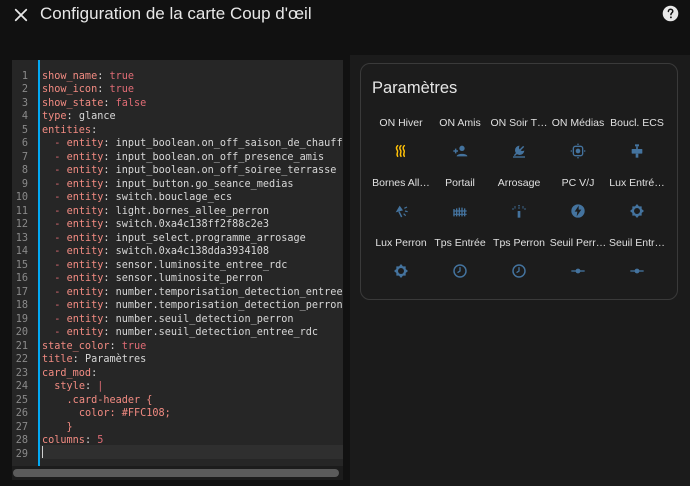  What do you see at coordinates (460, 197) in the screenshot?
I see `entity-item: Portail` at bounding box center [460, 197].